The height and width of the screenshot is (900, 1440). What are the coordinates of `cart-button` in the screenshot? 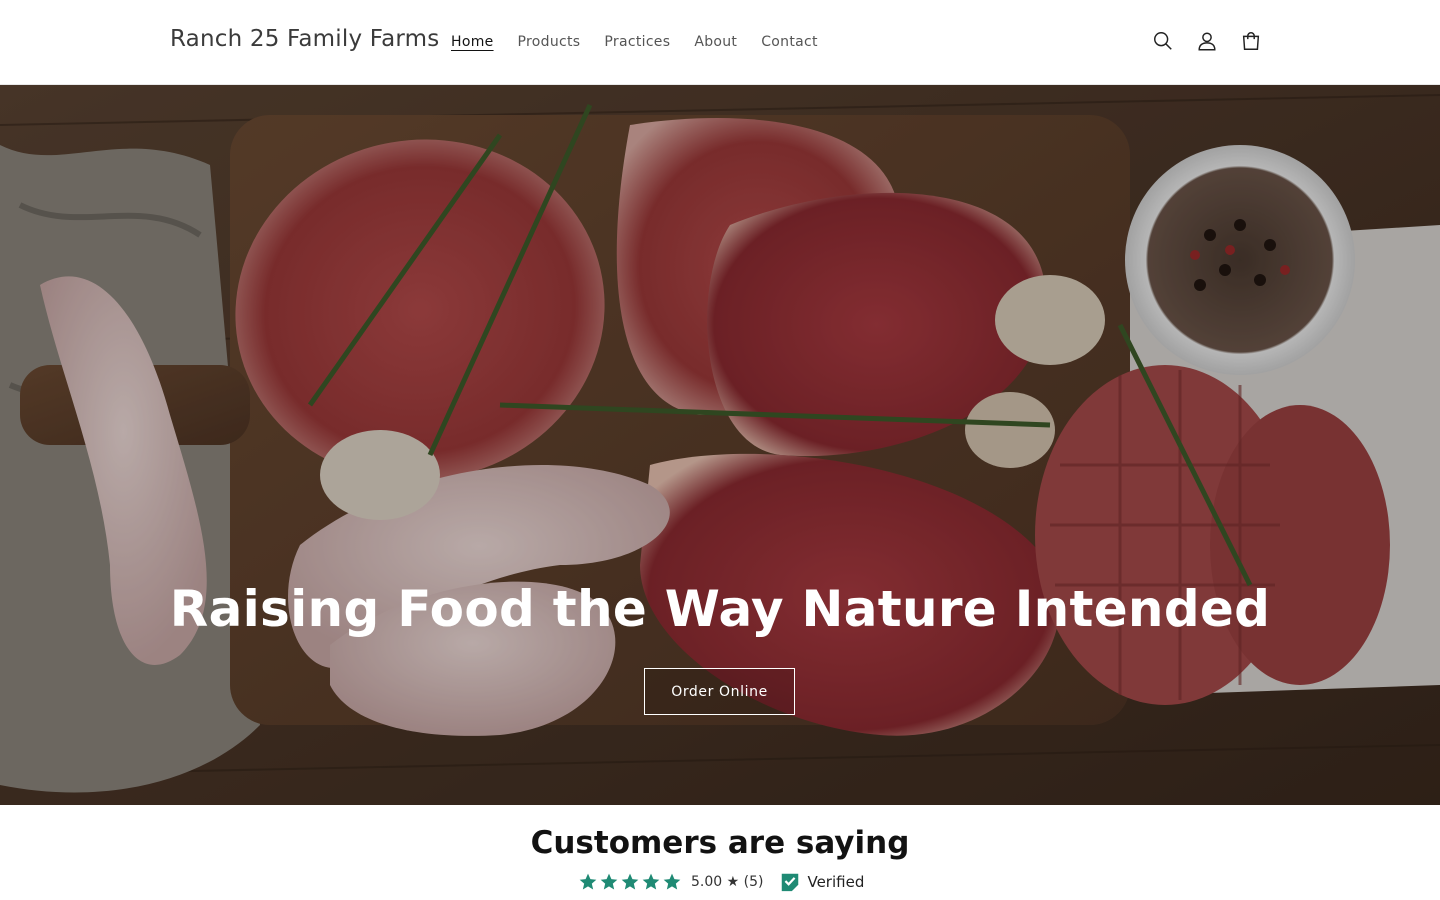 It's located at (1251, 41).